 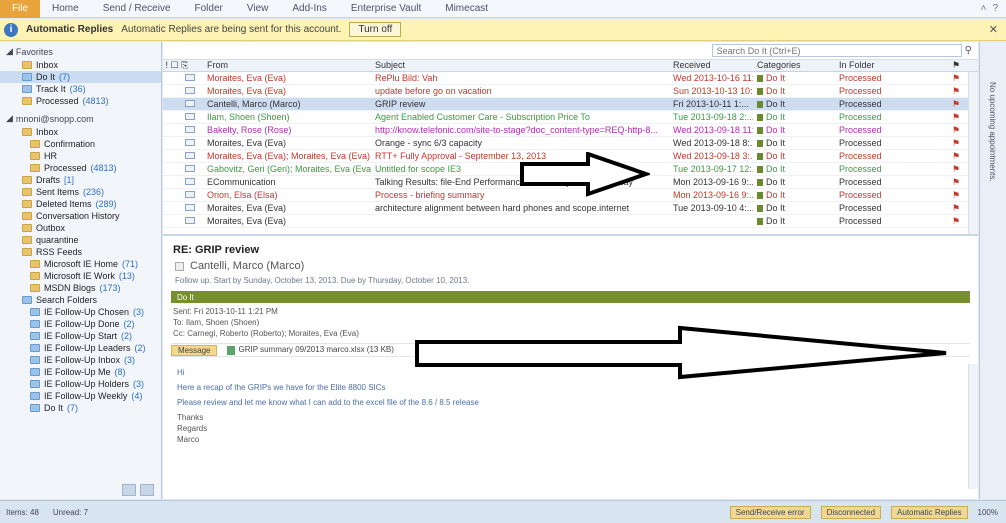 What do you see at coordinates (183, 65) in the screenshot?
I see `header-icons: ! ☐ ⎘` at bounding box center [183, 65].